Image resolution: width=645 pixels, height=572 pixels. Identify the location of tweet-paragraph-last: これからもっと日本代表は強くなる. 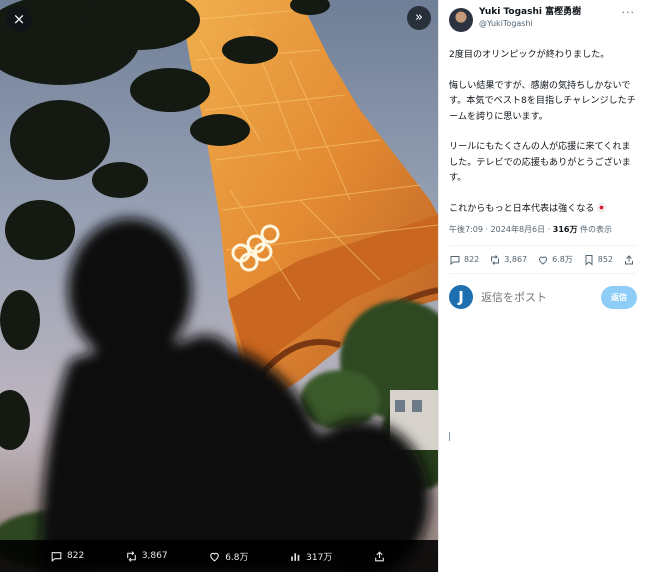
(543, 210).